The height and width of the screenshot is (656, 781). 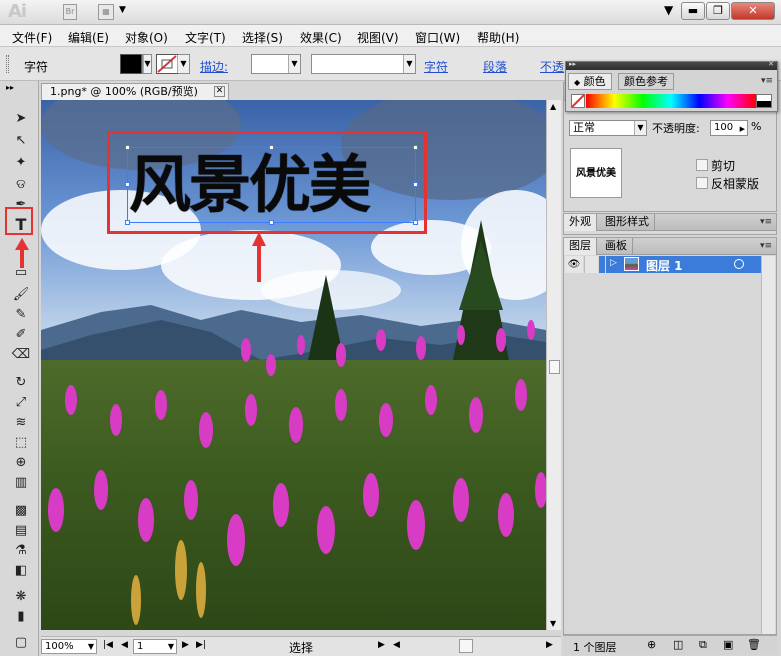 I want to click on stroke-link: 描边:, so click(x=214, y=66).